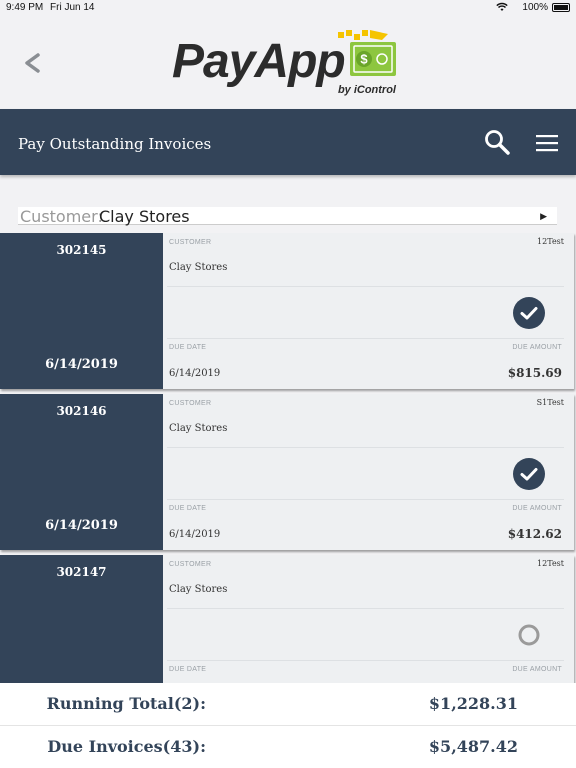 The image size is (576, 768). I want to click on invoice-summary-panel: 302147, so click(81, 619).